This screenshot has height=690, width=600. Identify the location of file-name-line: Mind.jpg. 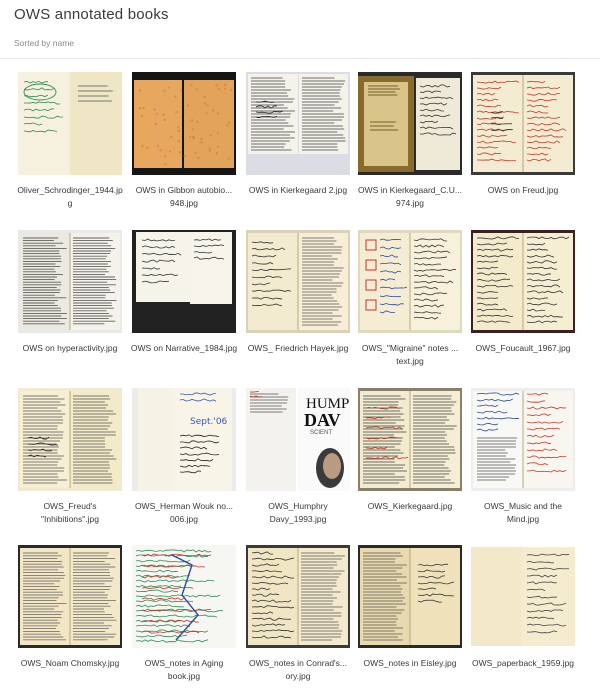
(523, 519).